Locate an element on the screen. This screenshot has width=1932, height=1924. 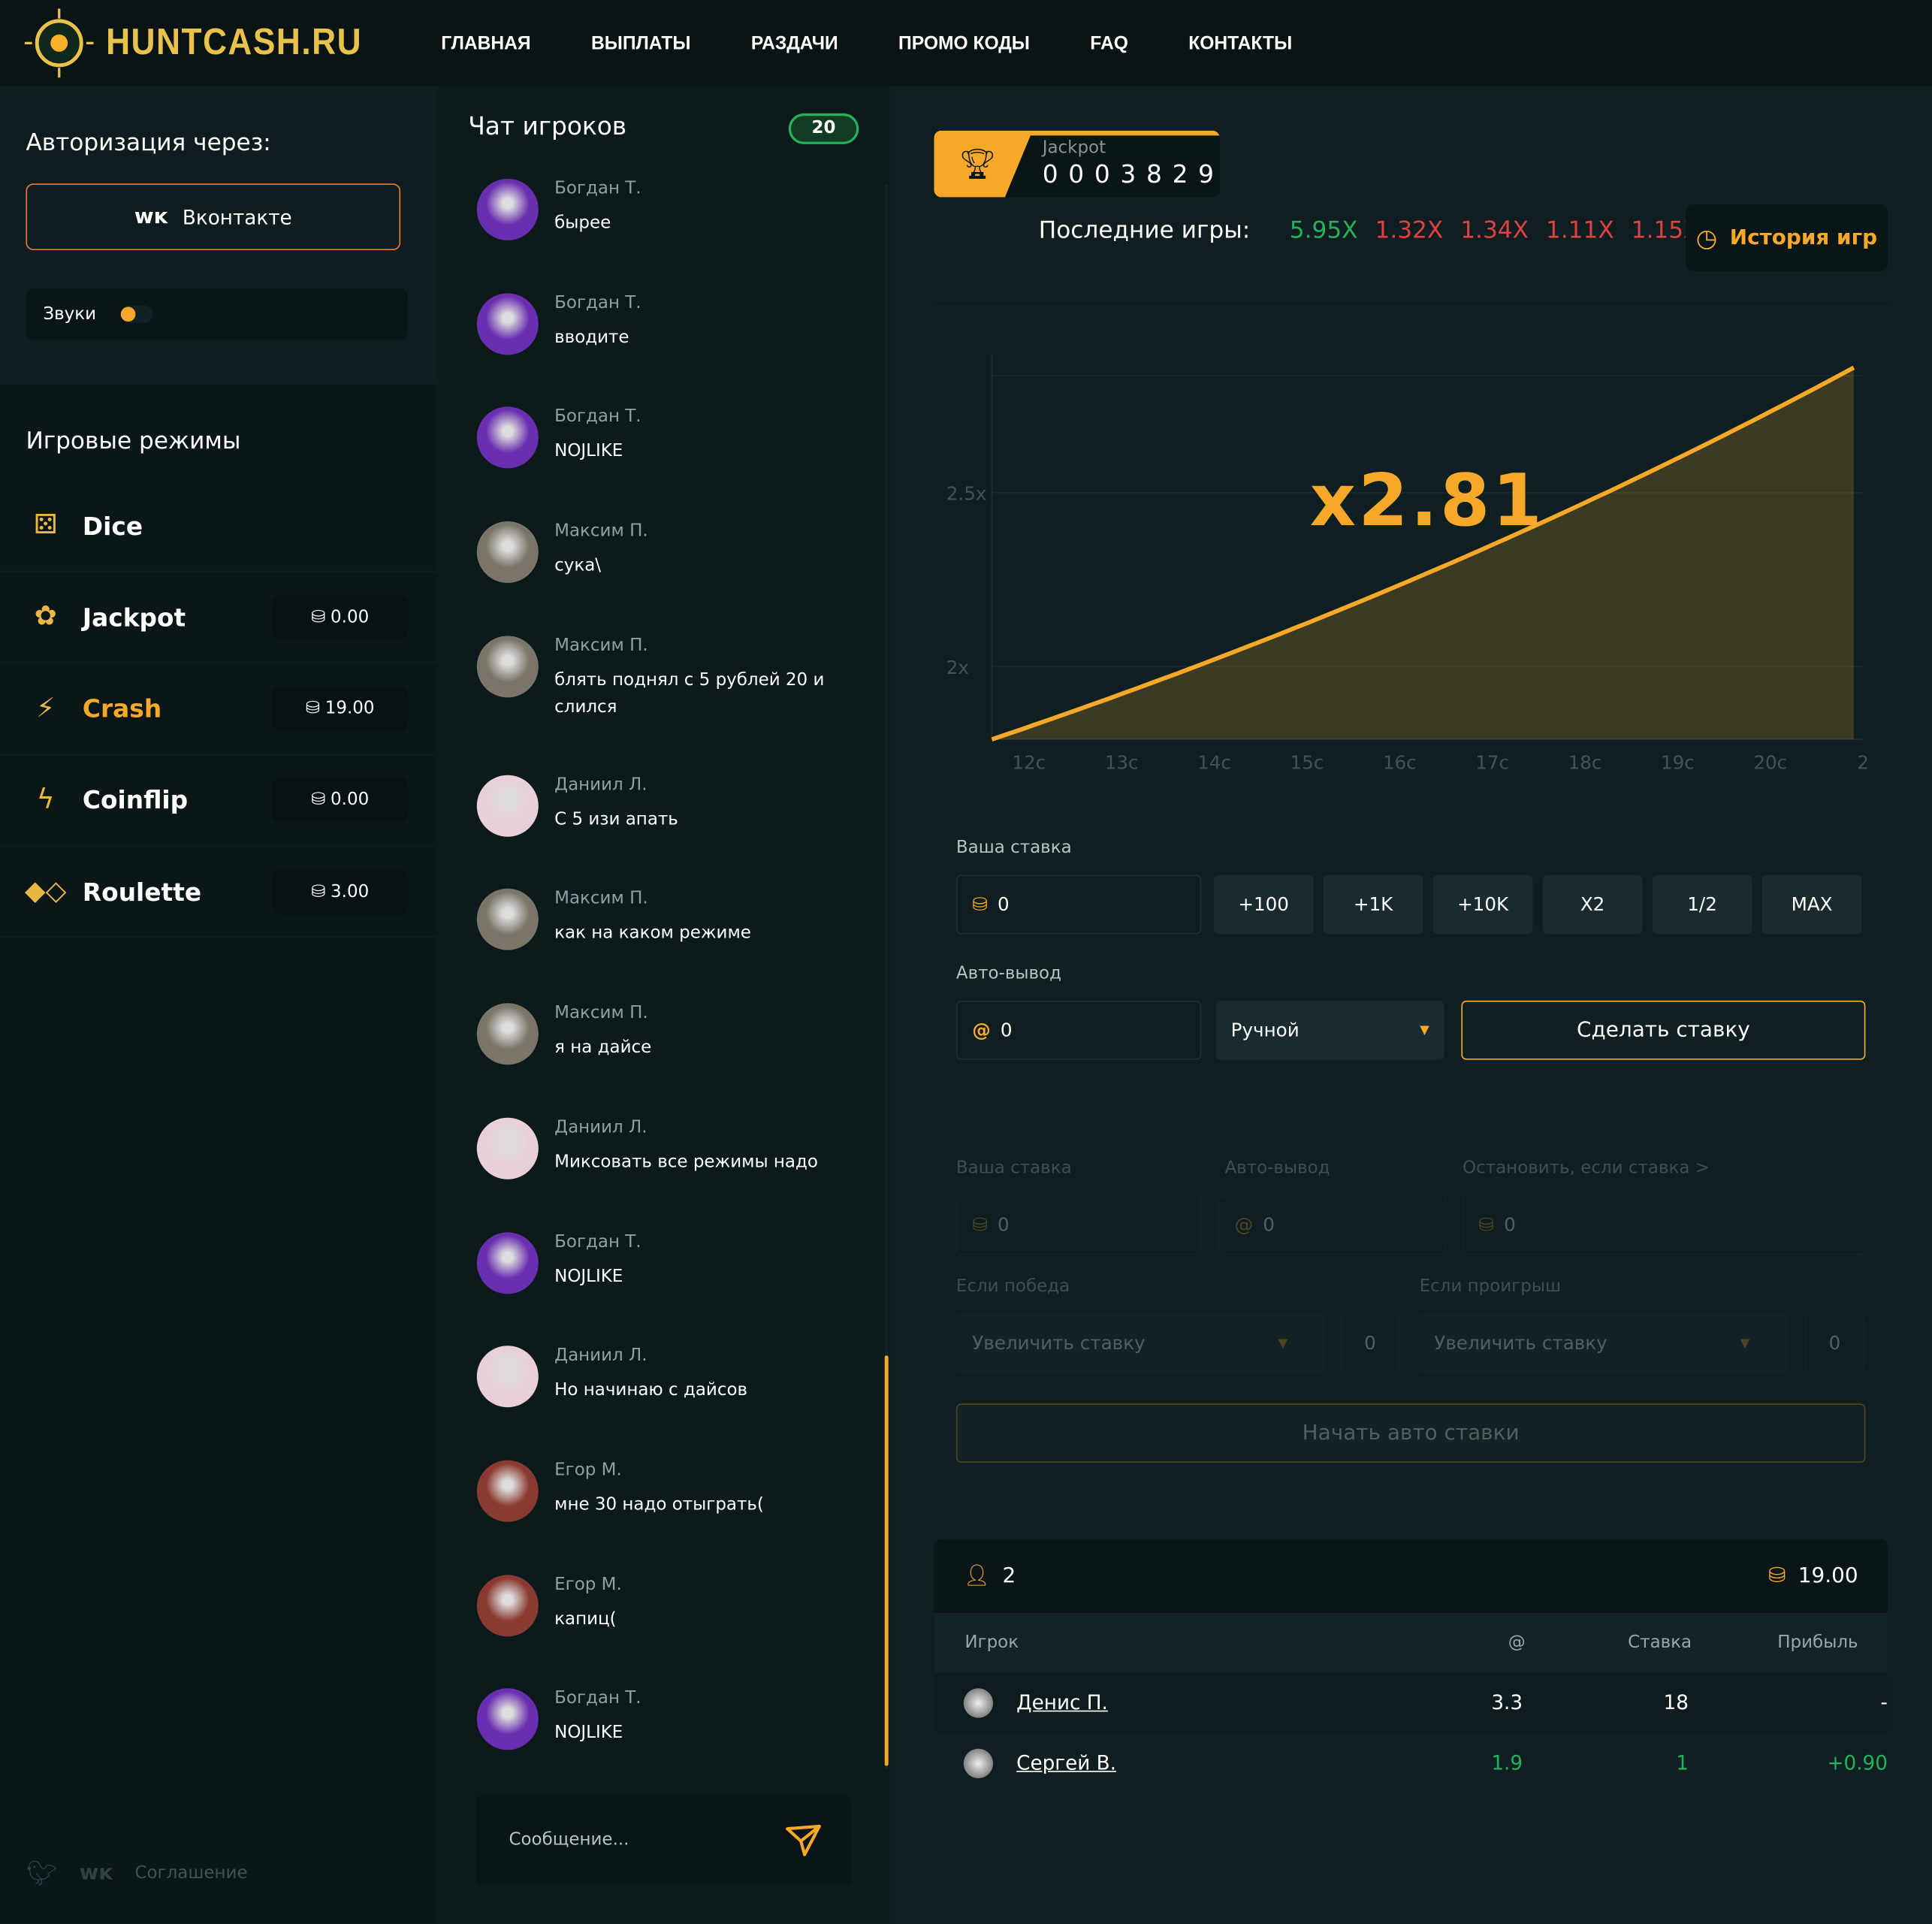
auto-bet-input: ⛁ 0 is located at coordinates (1078, 1225).